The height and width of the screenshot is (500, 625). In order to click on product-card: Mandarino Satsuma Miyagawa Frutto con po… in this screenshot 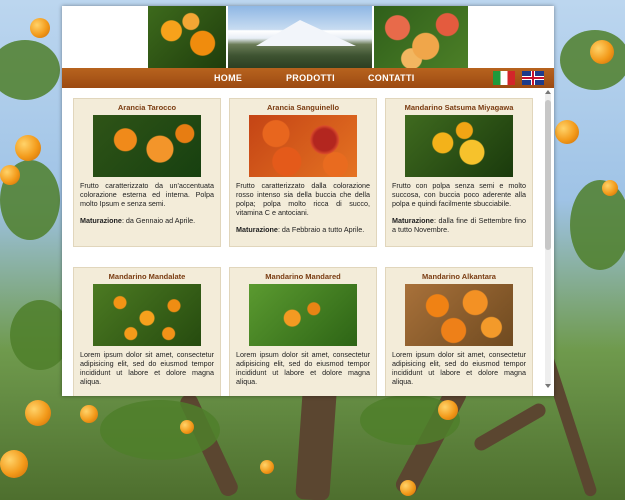, I will do `click(459, 172)`.